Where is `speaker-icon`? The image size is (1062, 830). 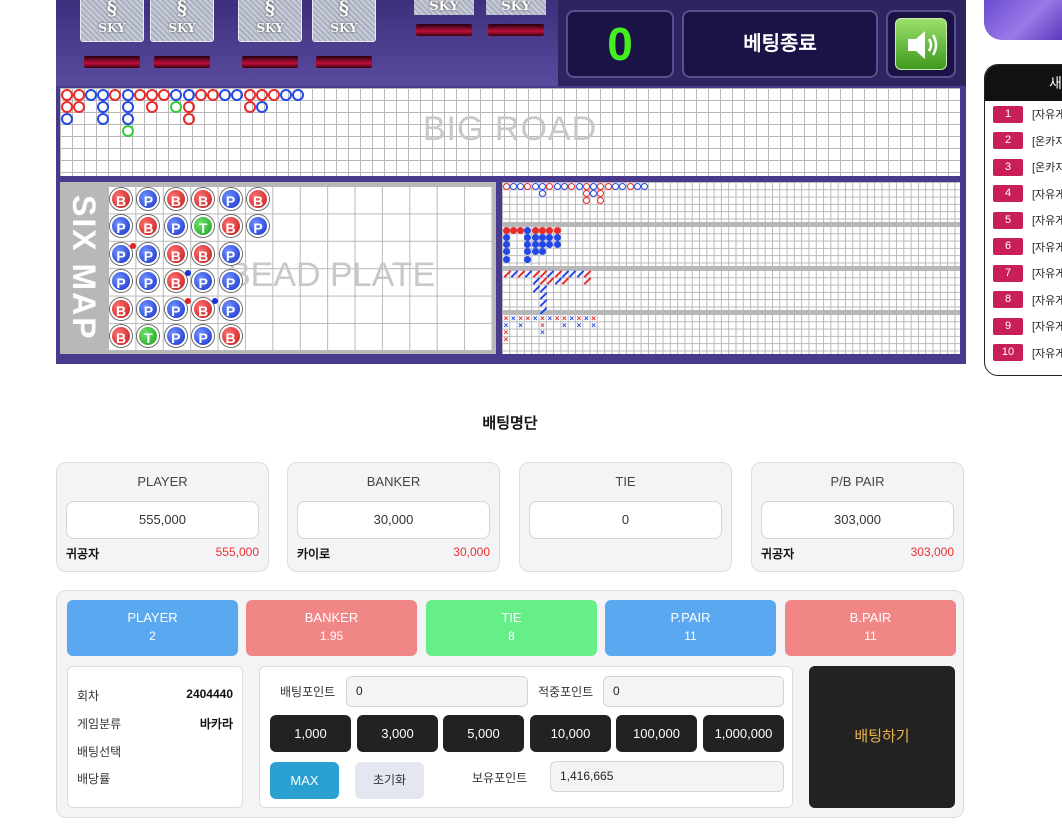 speaker-icon is located at coordinates (921, 44).